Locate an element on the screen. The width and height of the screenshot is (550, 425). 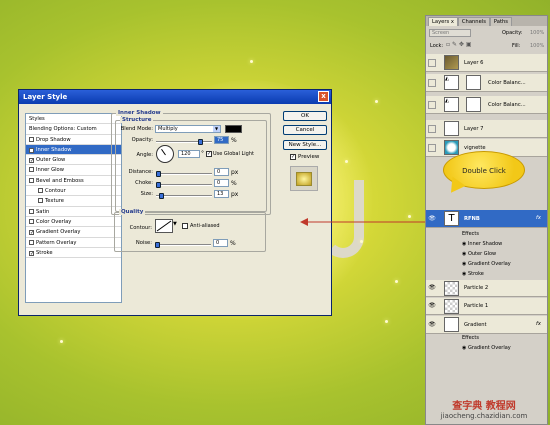
distance-slider is located at coordinates (184, 174).